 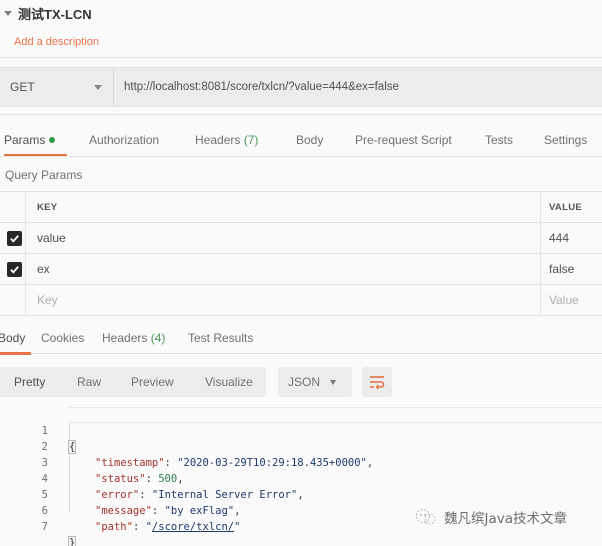 I want to click on tab-test-results: Test Results, so click(x=220, y=339).